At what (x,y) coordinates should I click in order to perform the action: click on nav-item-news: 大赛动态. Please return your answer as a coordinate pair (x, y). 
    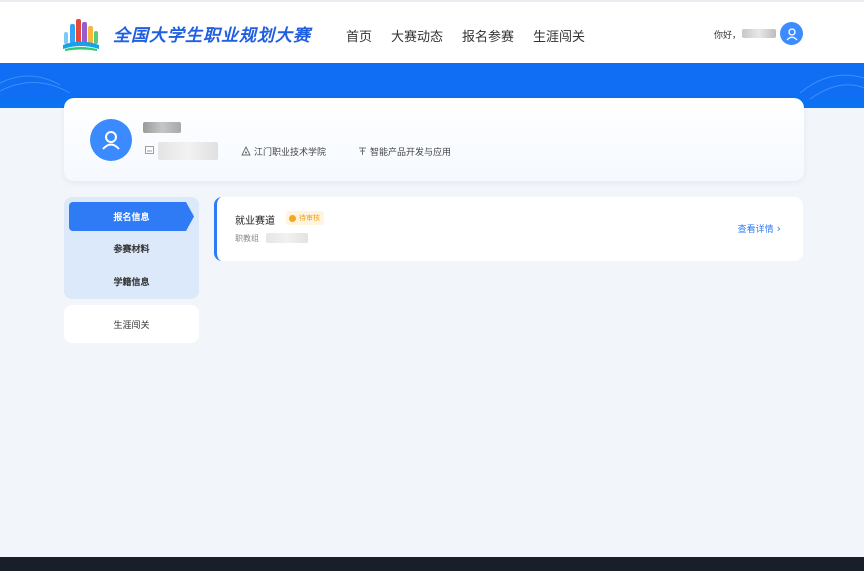
    Looking at the image, I should click on (417, 35).